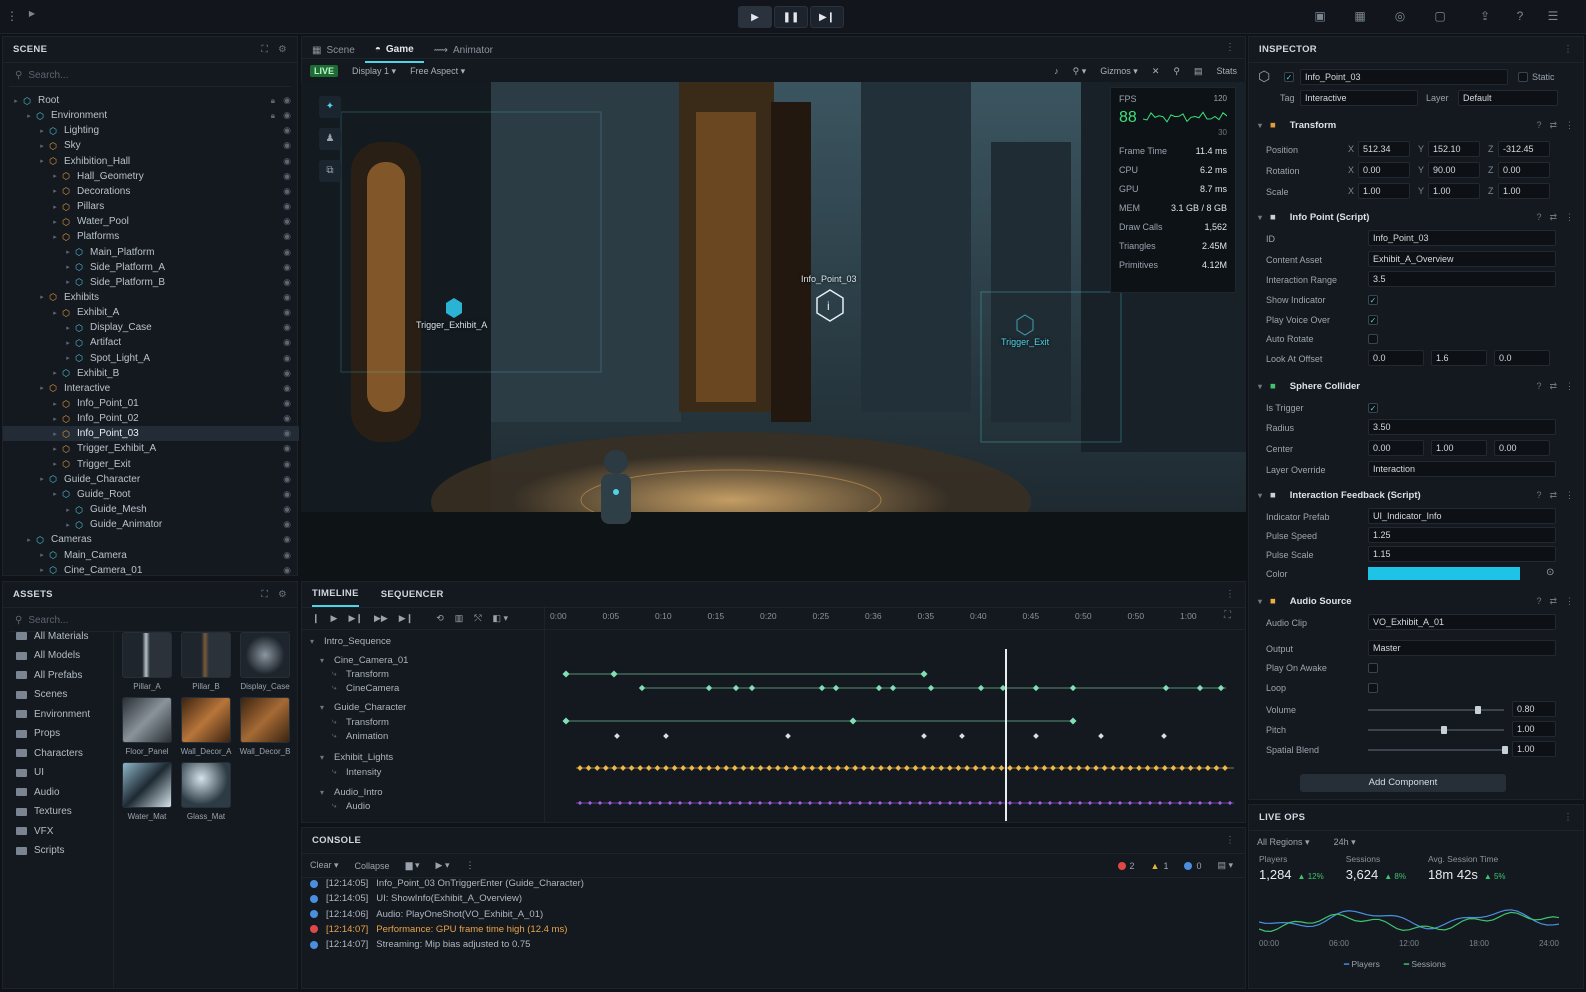  I want to click on hierarchy-item: ▸ ⬡ Guide_Mesh ◉, so click(151, 509).